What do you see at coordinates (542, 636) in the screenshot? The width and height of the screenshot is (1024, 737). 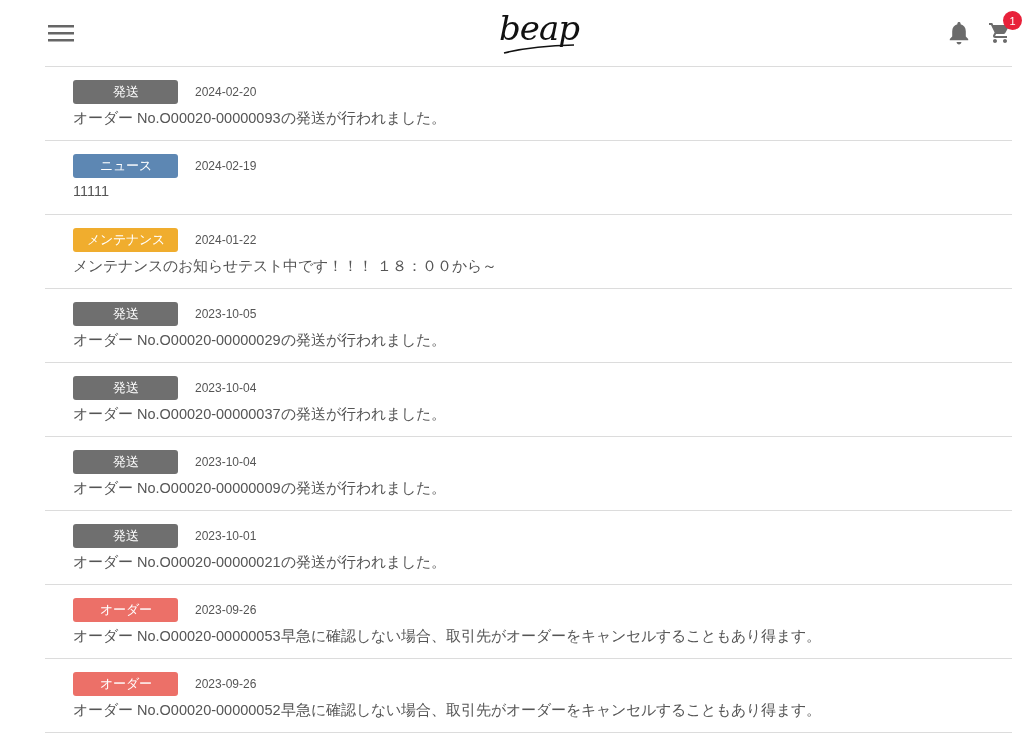 I see `notice-message: オーダー No.O00020-00000053早急に確認しない場合、取引先がオーダーをキャンセルすることもあり得ます。` at bounding box center [542, 636].